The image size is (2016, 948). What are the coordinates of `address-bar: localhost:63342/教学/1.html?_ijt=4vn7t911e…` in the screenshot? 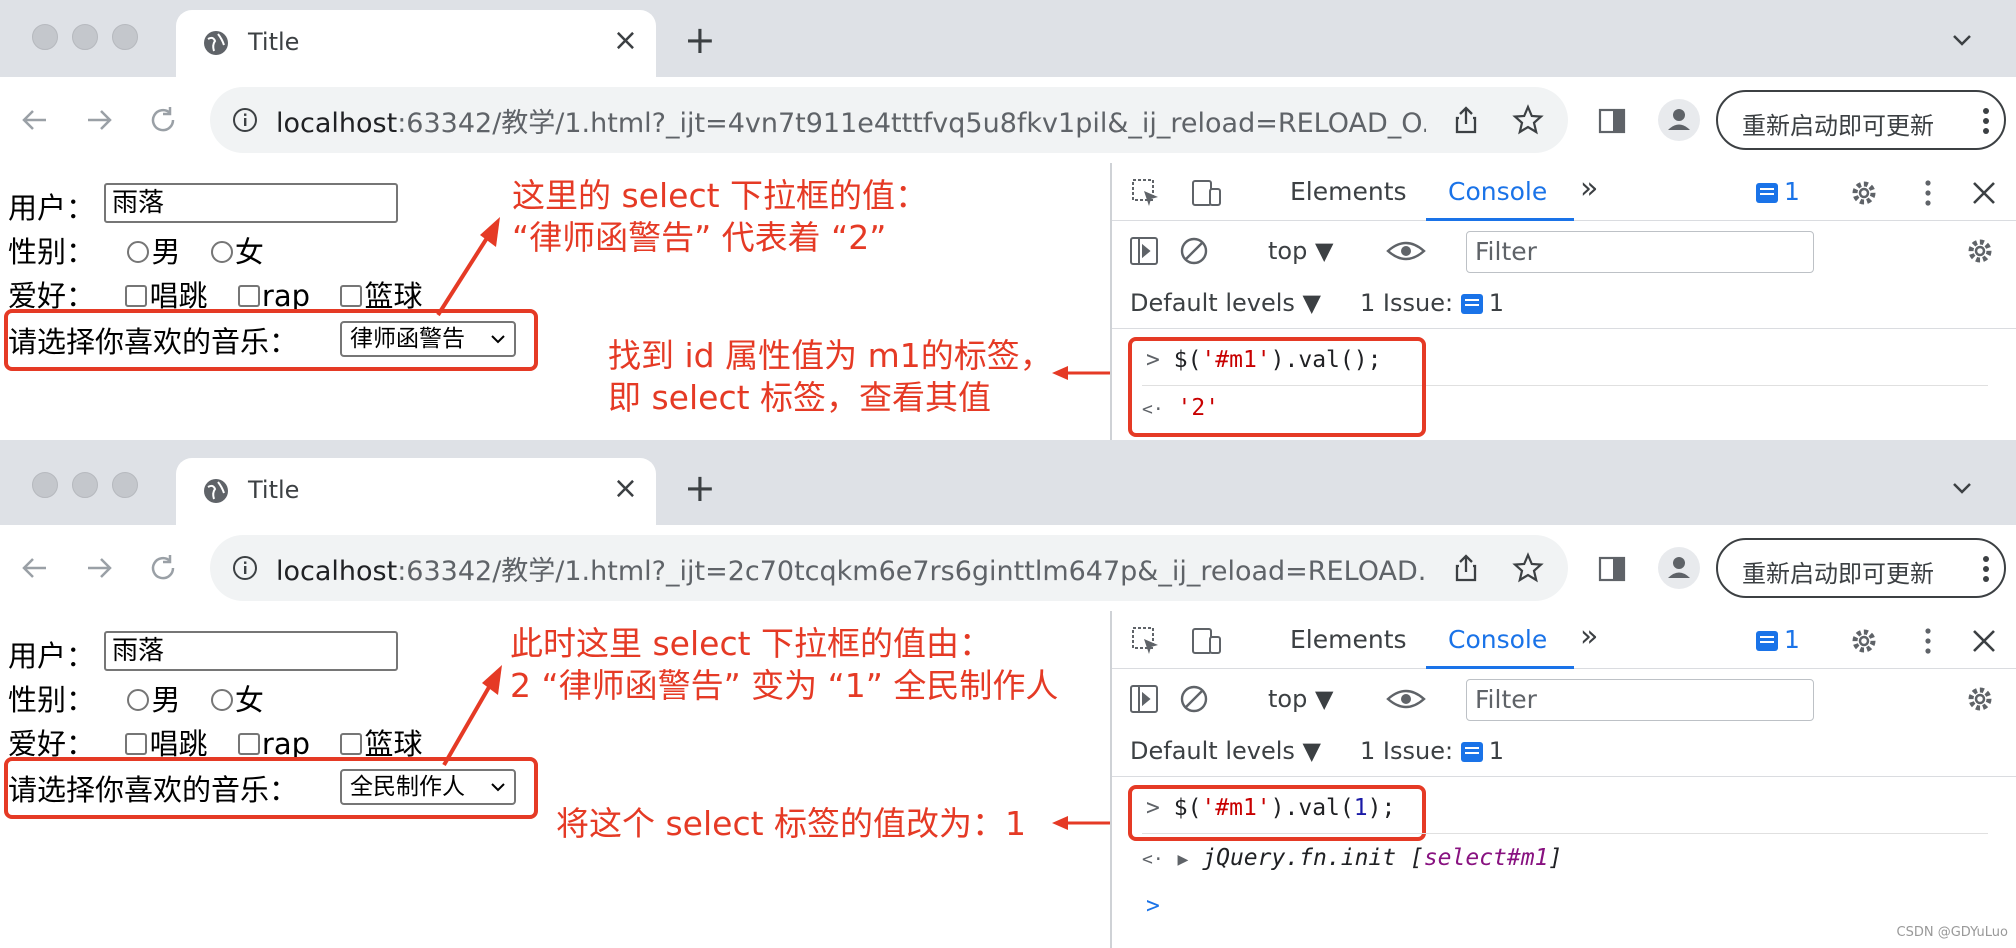 It's located at (889, 120).